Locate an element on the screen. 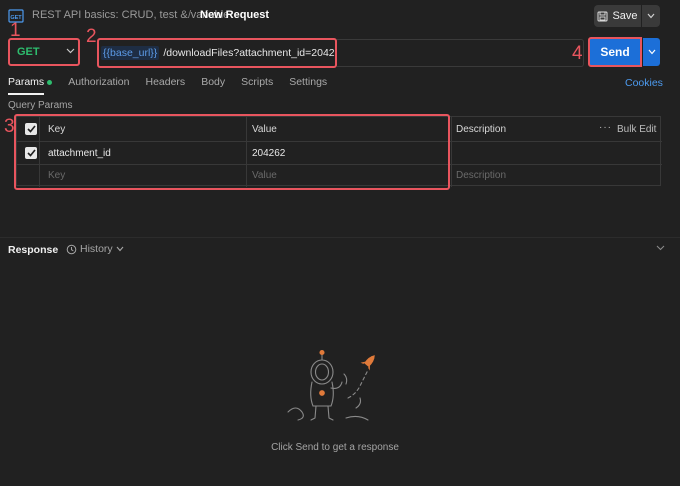  tab-settings: Settings is located at coordinates (308, 84).